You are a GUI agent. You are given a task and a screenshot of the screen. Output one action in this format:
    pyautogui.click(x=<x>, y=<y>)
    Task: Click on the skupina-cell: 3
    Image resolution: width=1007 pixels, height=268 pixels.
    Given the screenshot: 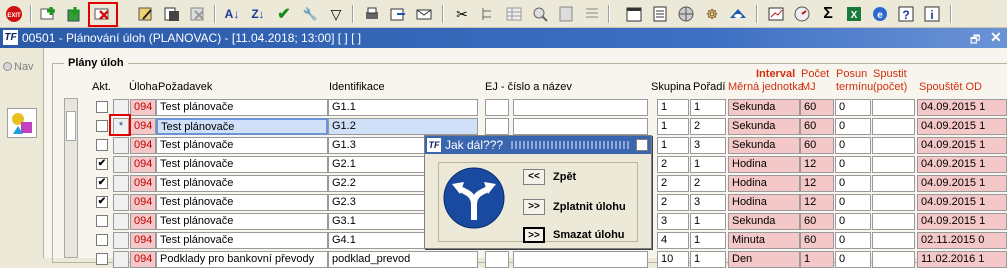 What is the action you would take?
    pyautogui.click(x=673, y=221)
    